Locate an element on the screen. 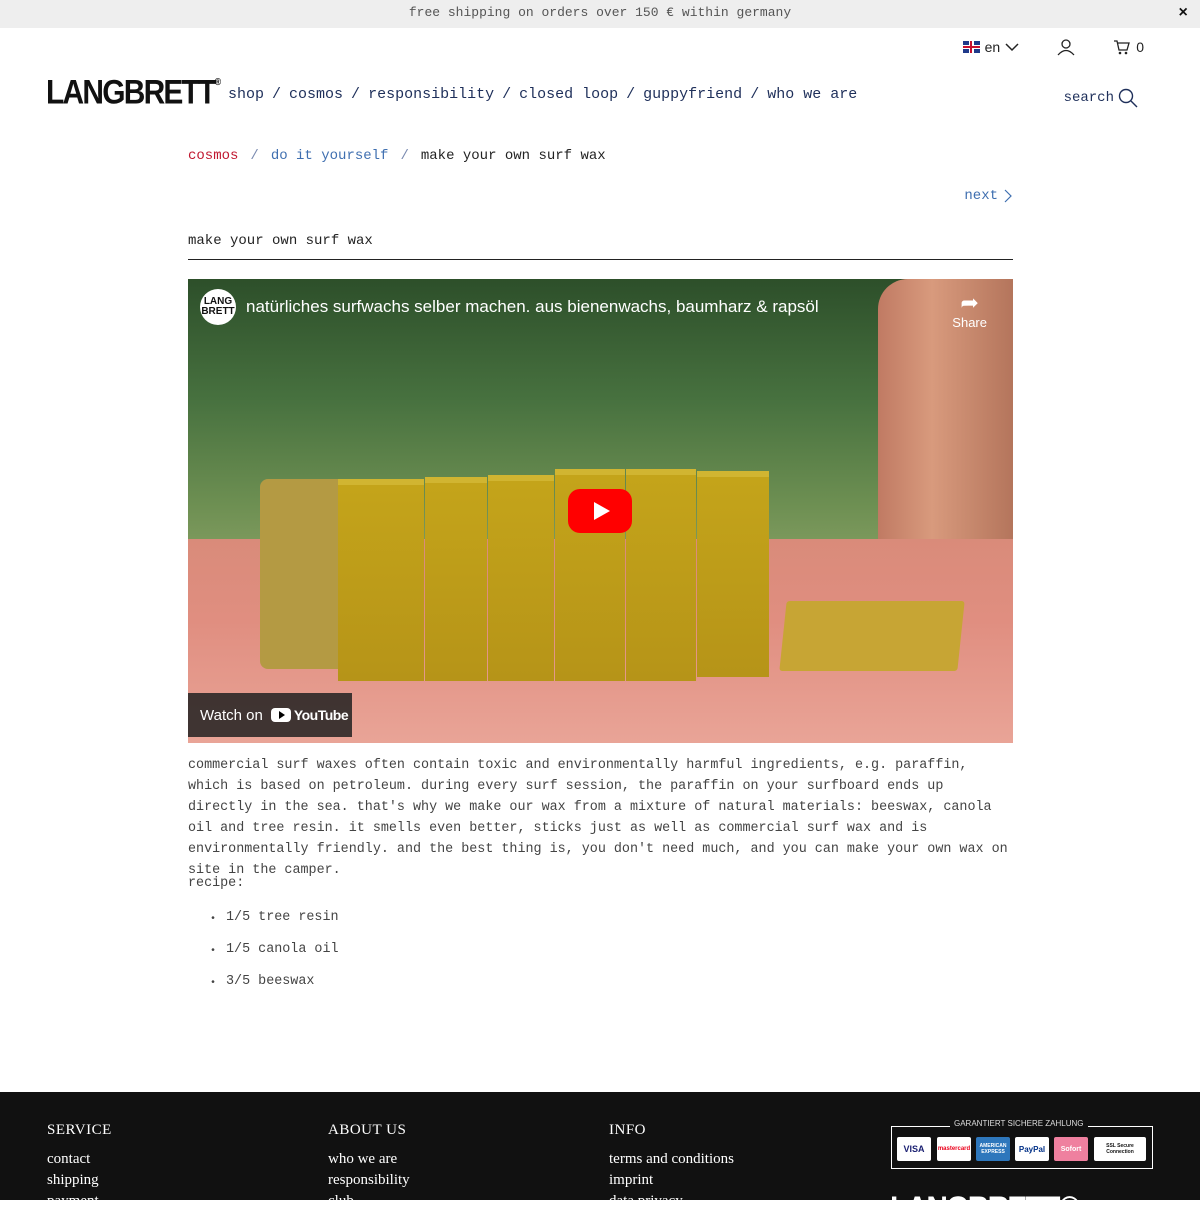  sofort-icon: Sofort is located at coordinates (1071, 1149).